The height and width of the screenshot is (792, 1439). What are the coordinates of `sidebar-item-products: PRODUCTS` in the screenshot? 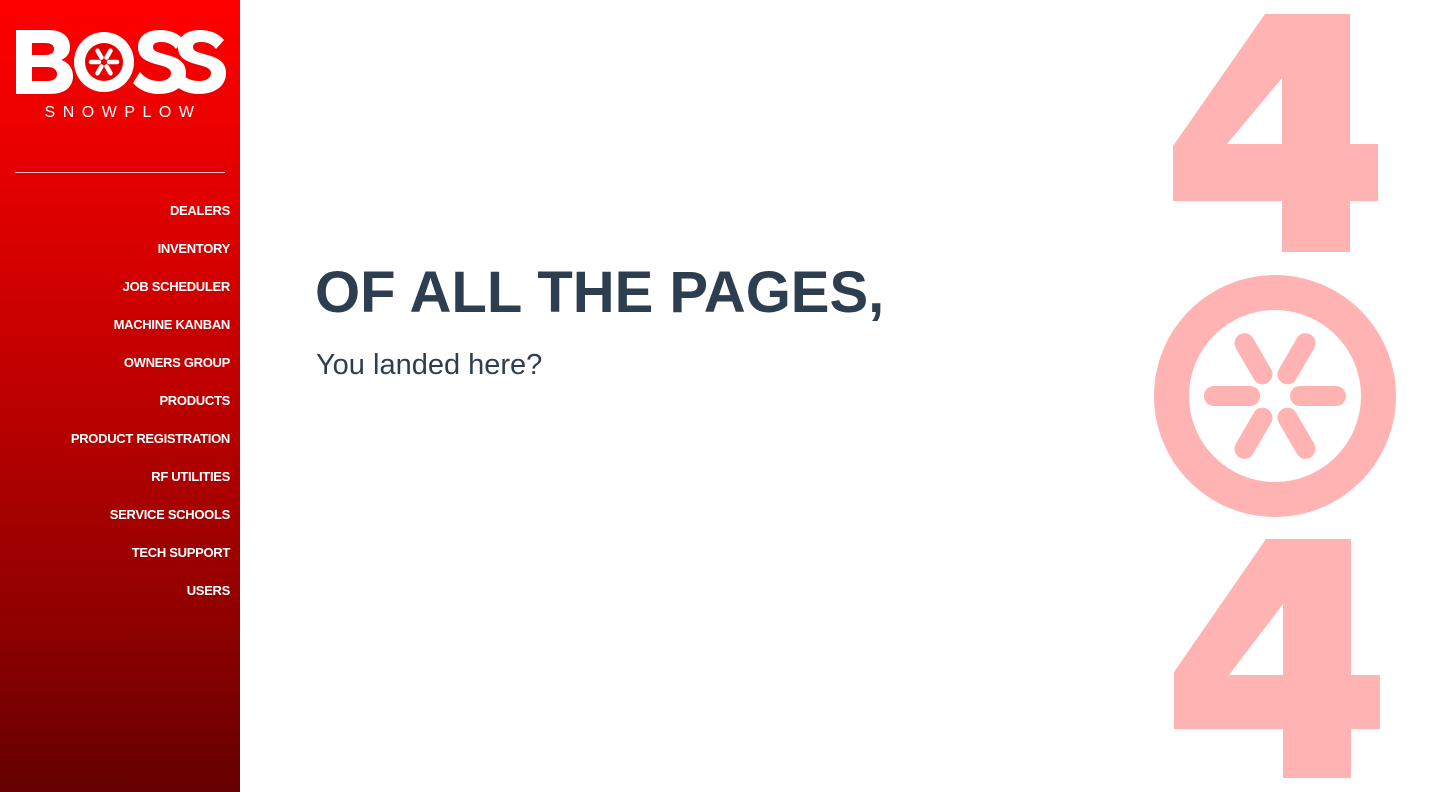 It's located at (115, 410).